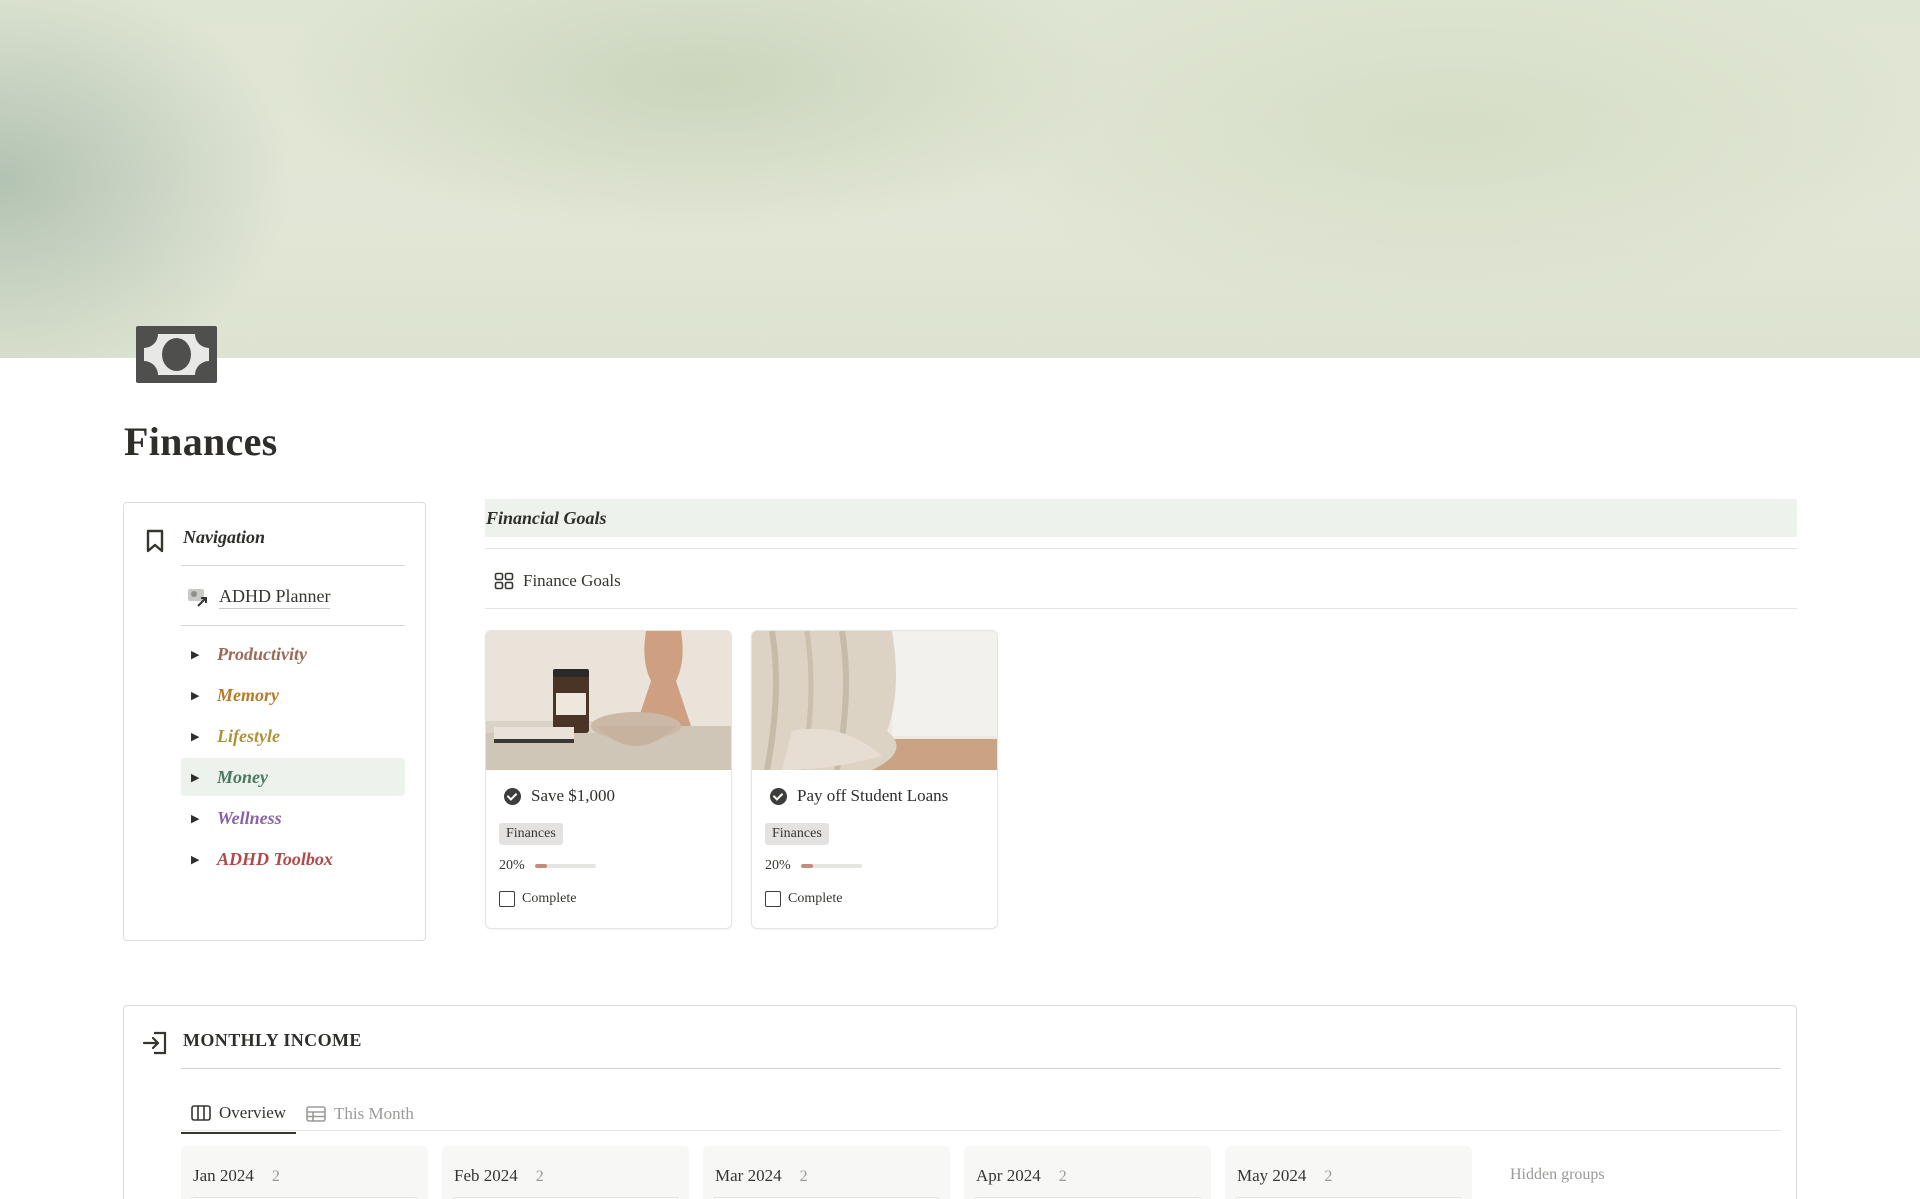  What do you see at coordinates (1008, 1175) in the screenshot?
I see `group-name: Apr 2024` at bounding box center [1008, 1175].